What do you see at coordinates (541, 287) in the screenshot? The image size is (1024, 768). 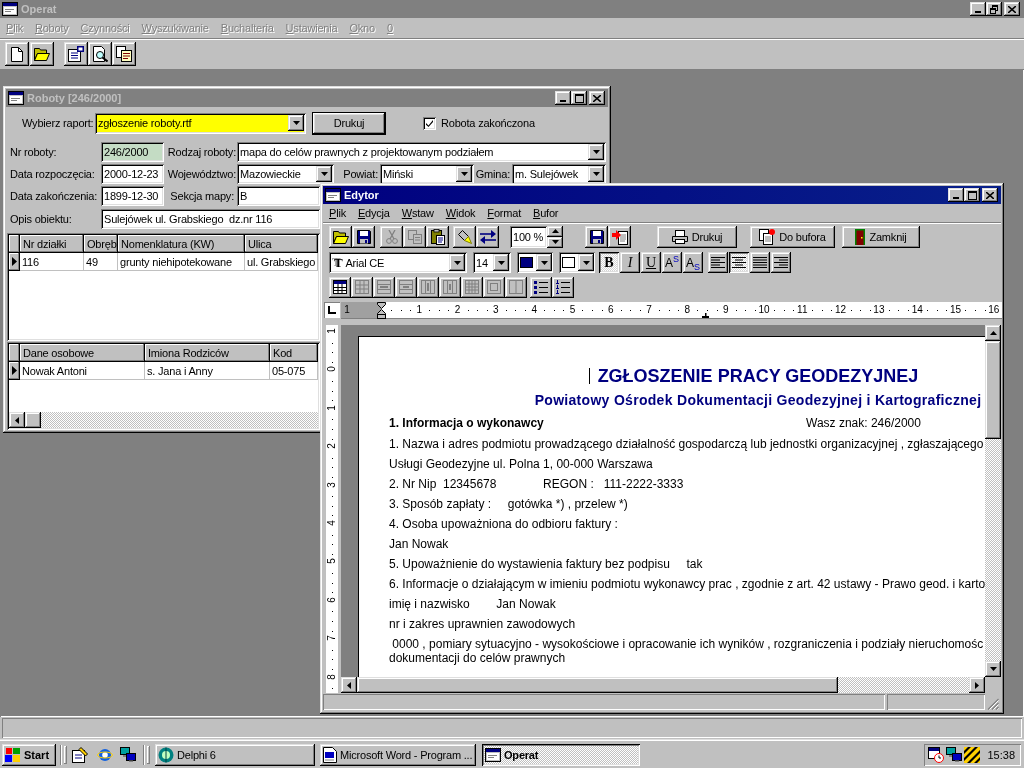 I see `bullet-list-button` at bounding box center [541, 287].